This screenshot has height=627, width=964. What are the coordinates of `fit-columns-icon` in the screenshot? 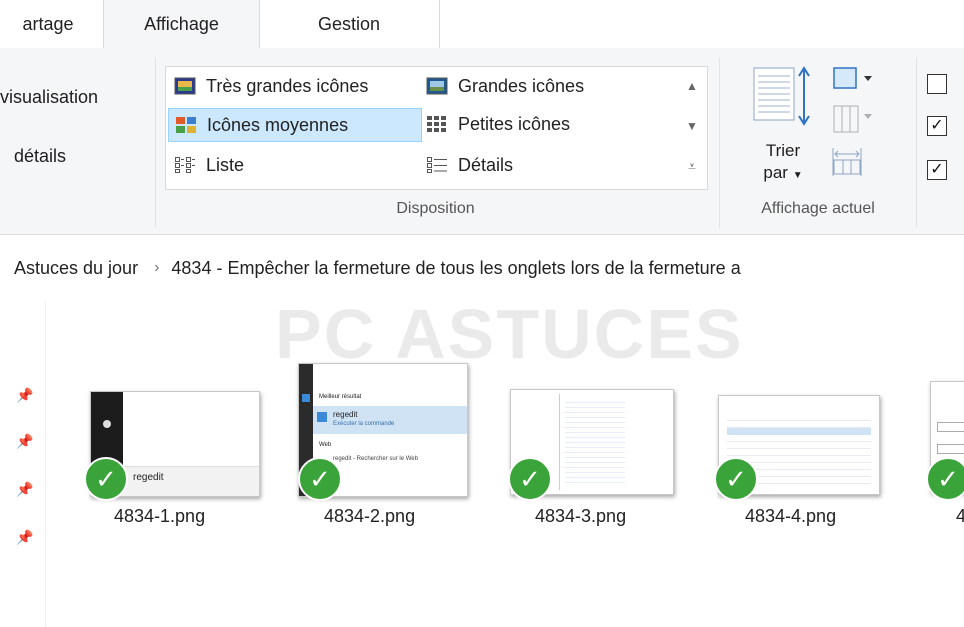 It's located at (848, 160).